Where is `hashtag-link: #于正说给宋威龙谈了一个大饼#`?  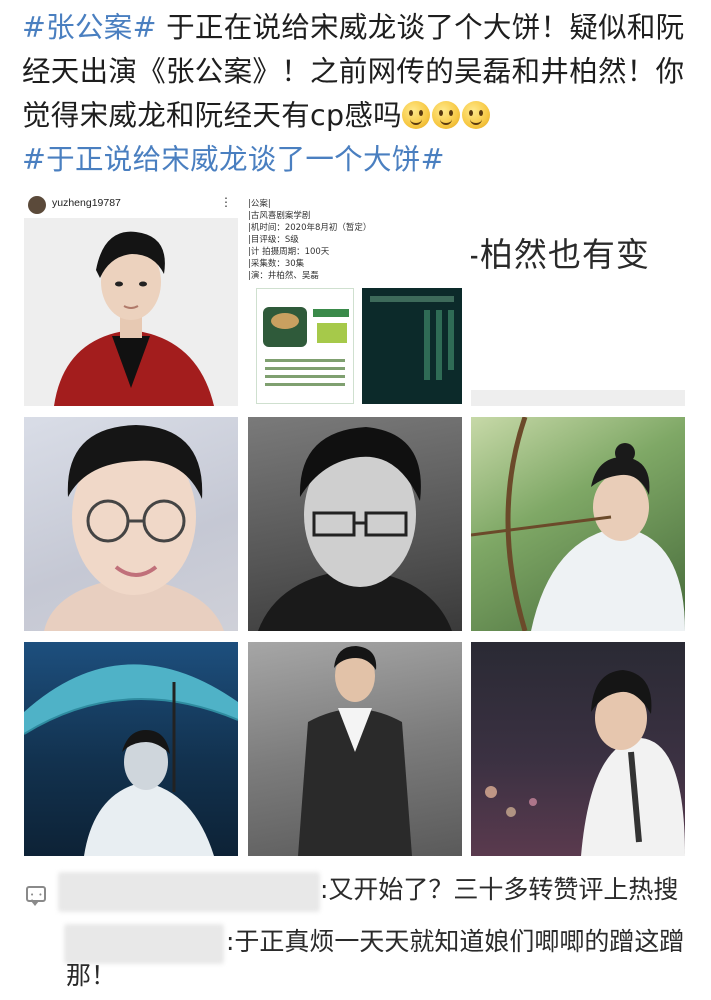
hashtag-link: #于正说给宋威龙谈了一个大饼# is located at coordinates (233, 159).